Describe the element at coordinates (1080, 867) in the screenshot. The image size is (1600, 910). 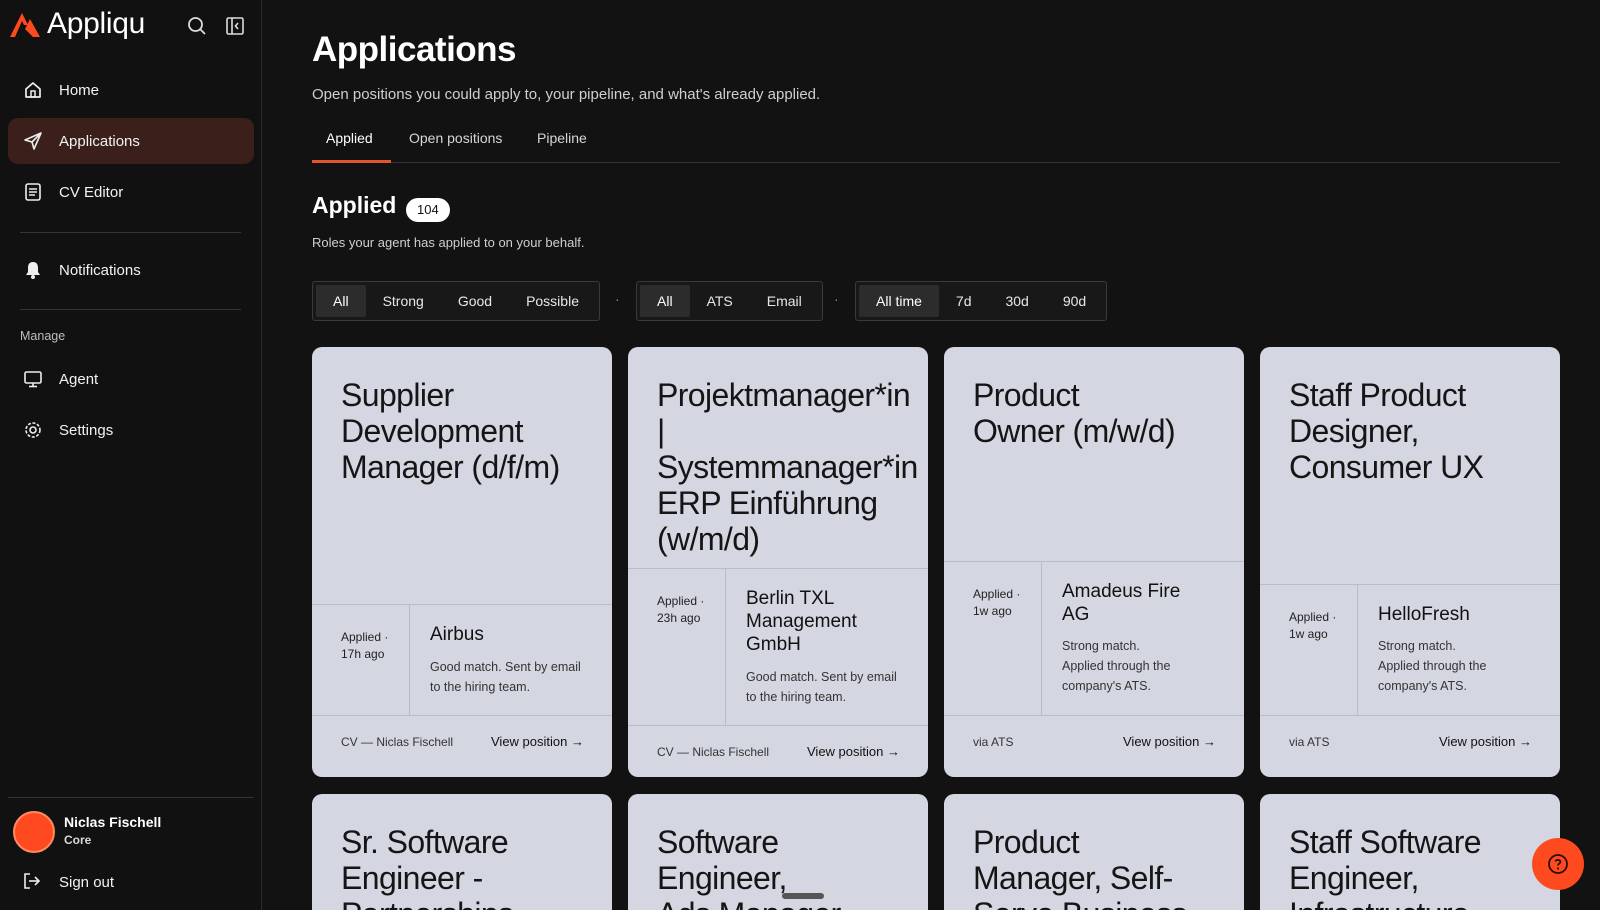
I see `card-title: ProductManager, Self-Serve Business` at that location.